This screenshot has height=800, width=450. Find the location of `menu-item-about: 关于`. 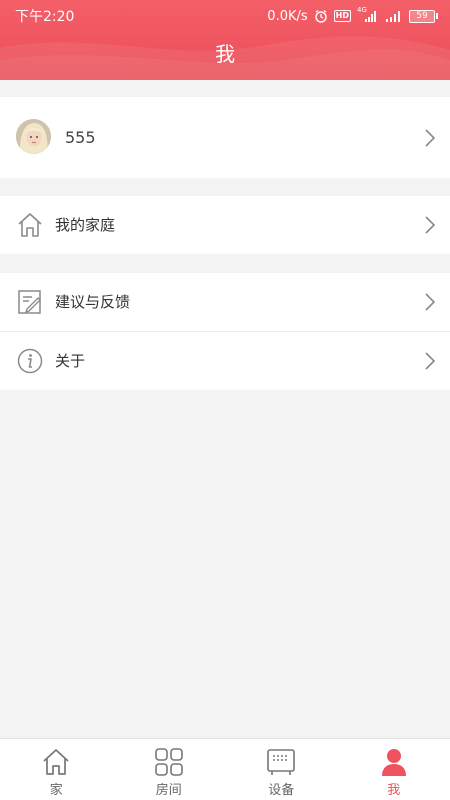

menu-item-about: 关于 is located at coordinates (225, 361).